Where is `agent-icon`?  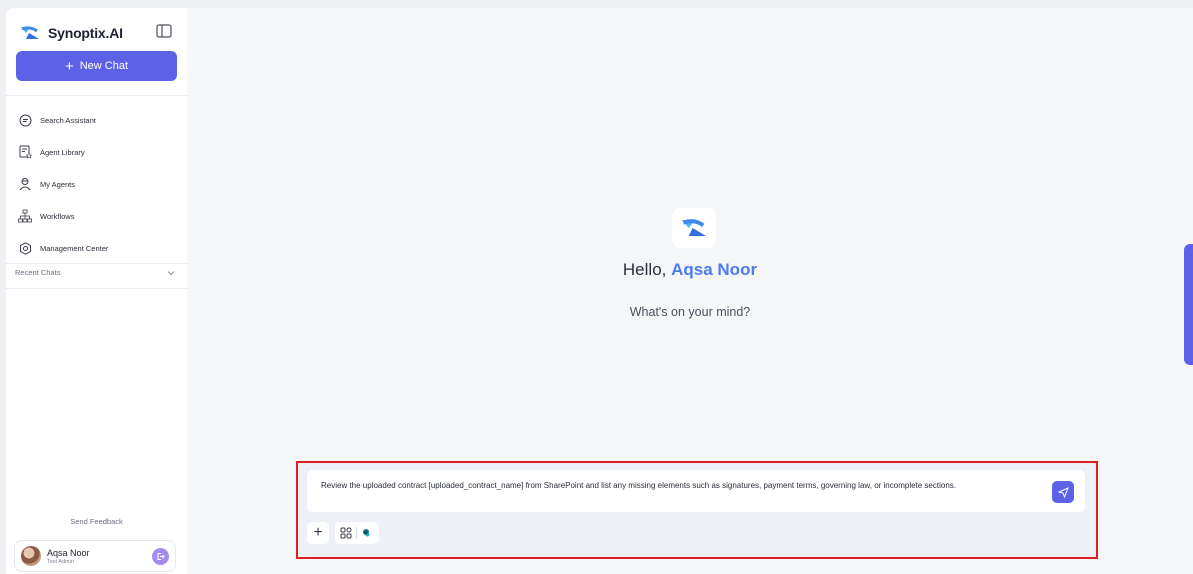
agent-icon is located at coordinates (25, 184).